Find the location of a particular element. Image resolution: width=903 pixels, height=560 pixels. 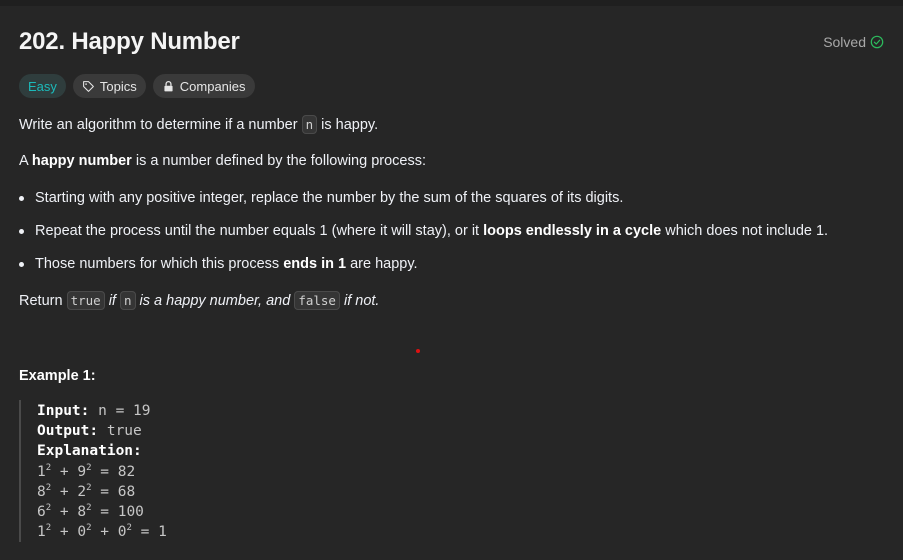

explanation-line: 82 + 22 = 68 is located at coordinates (86, 491).